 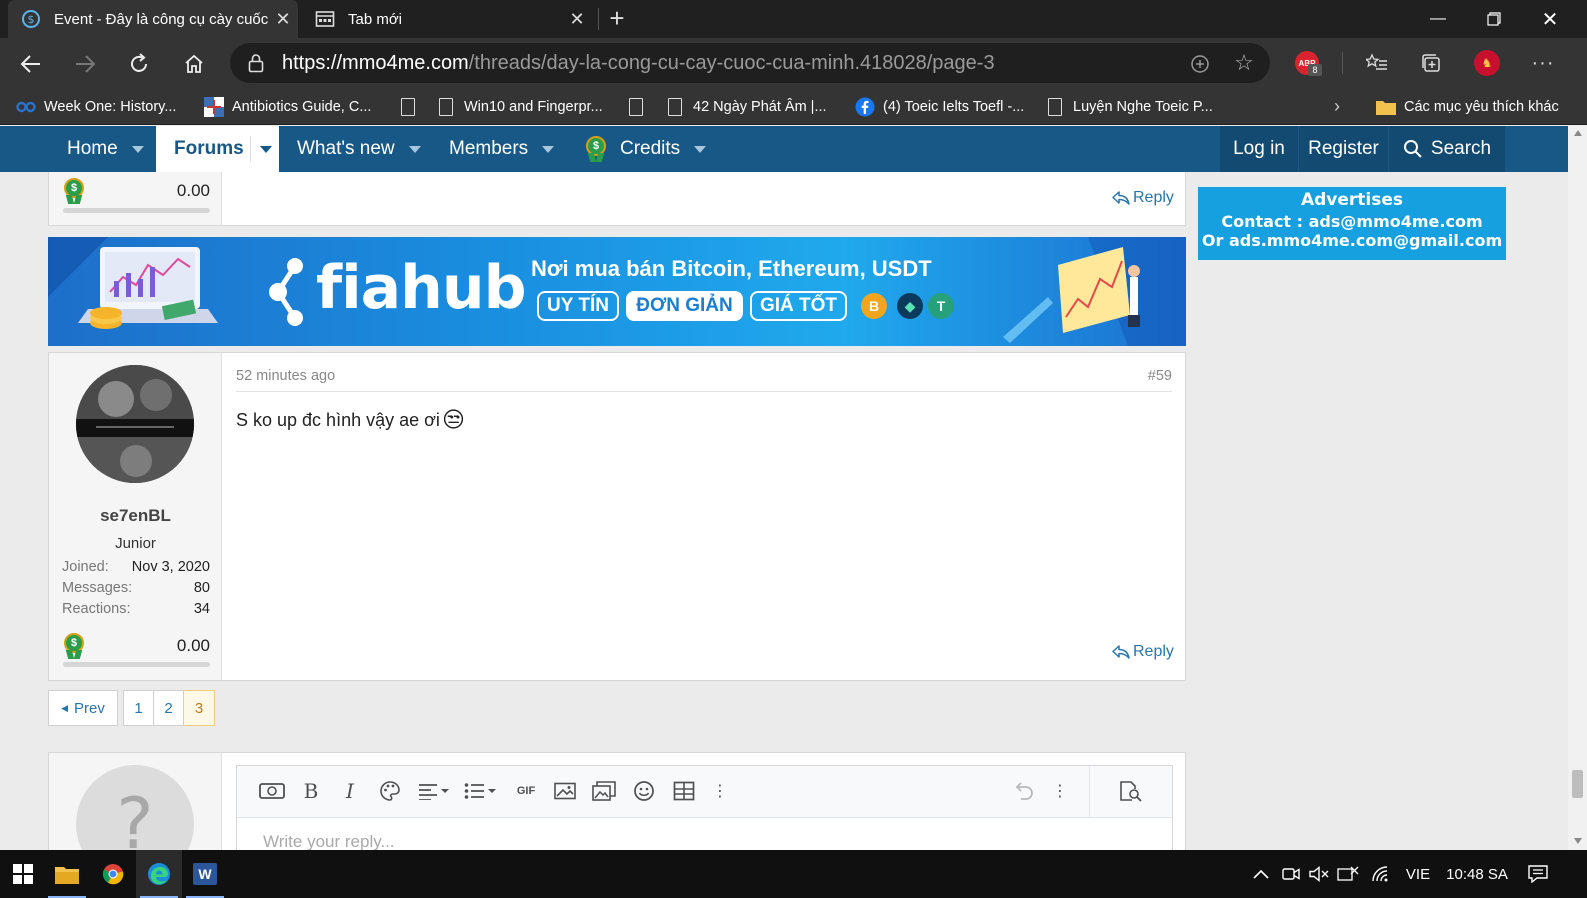 I want to click on nav-whats-new: What's new, so click(x=355, y=149).